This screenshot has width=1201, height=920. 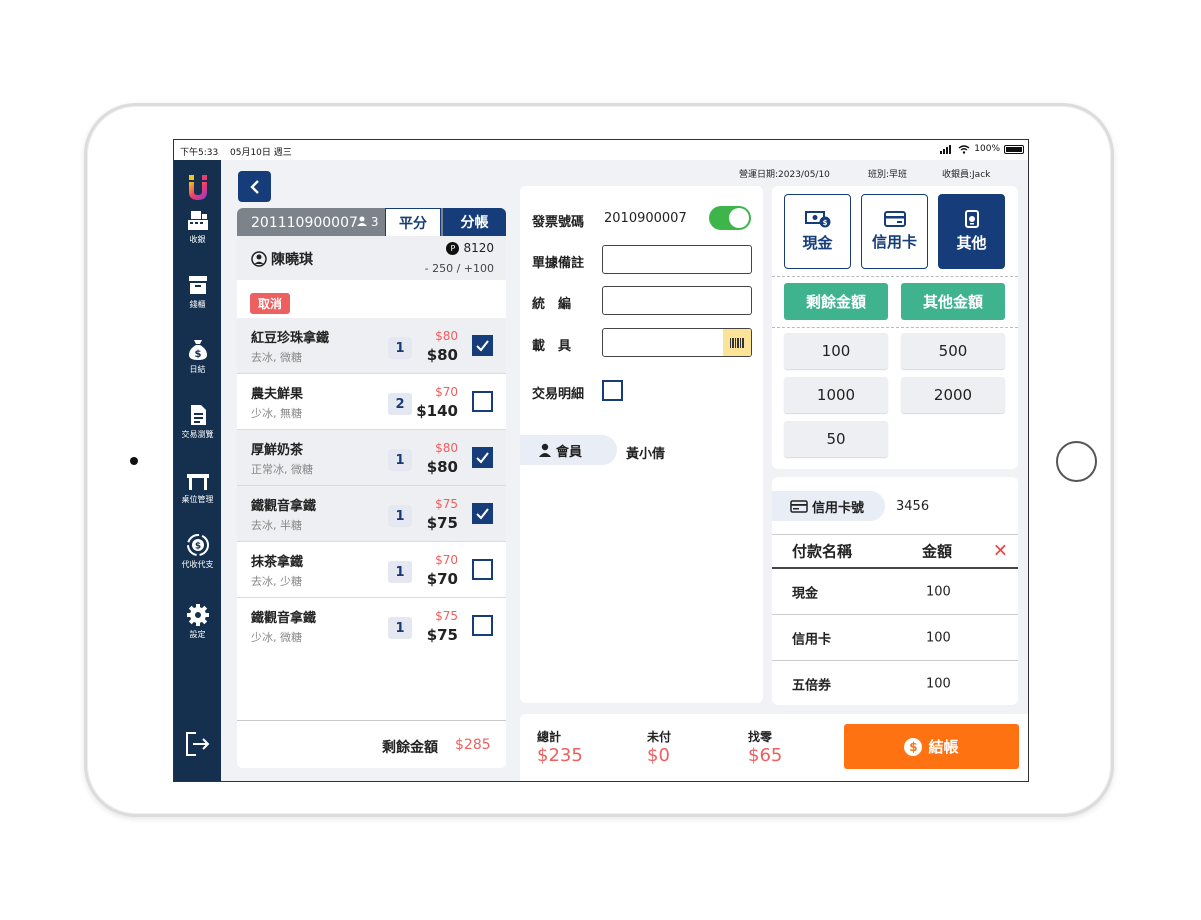 What do you see at coordinates (836, 351) in the screenshot?
I see `amount-100-button: 100` at bounding box center [836, 351].